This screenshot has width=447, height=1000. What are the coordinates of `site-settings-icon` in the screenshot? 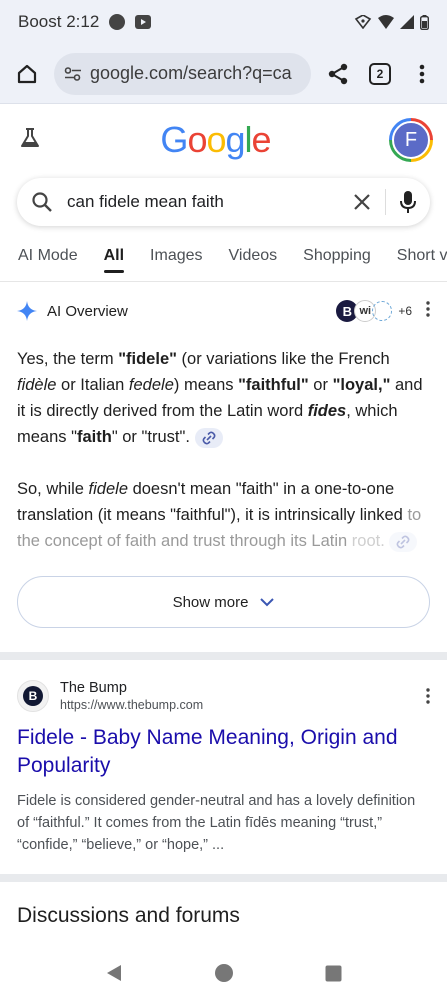 It's located at (72, 73).